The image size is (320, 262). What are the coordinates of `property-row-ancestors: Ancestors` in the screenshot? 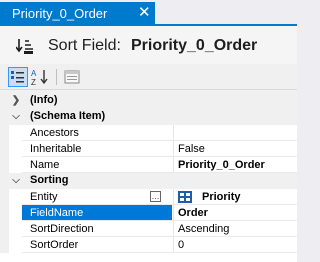 It's located at (148, 133).